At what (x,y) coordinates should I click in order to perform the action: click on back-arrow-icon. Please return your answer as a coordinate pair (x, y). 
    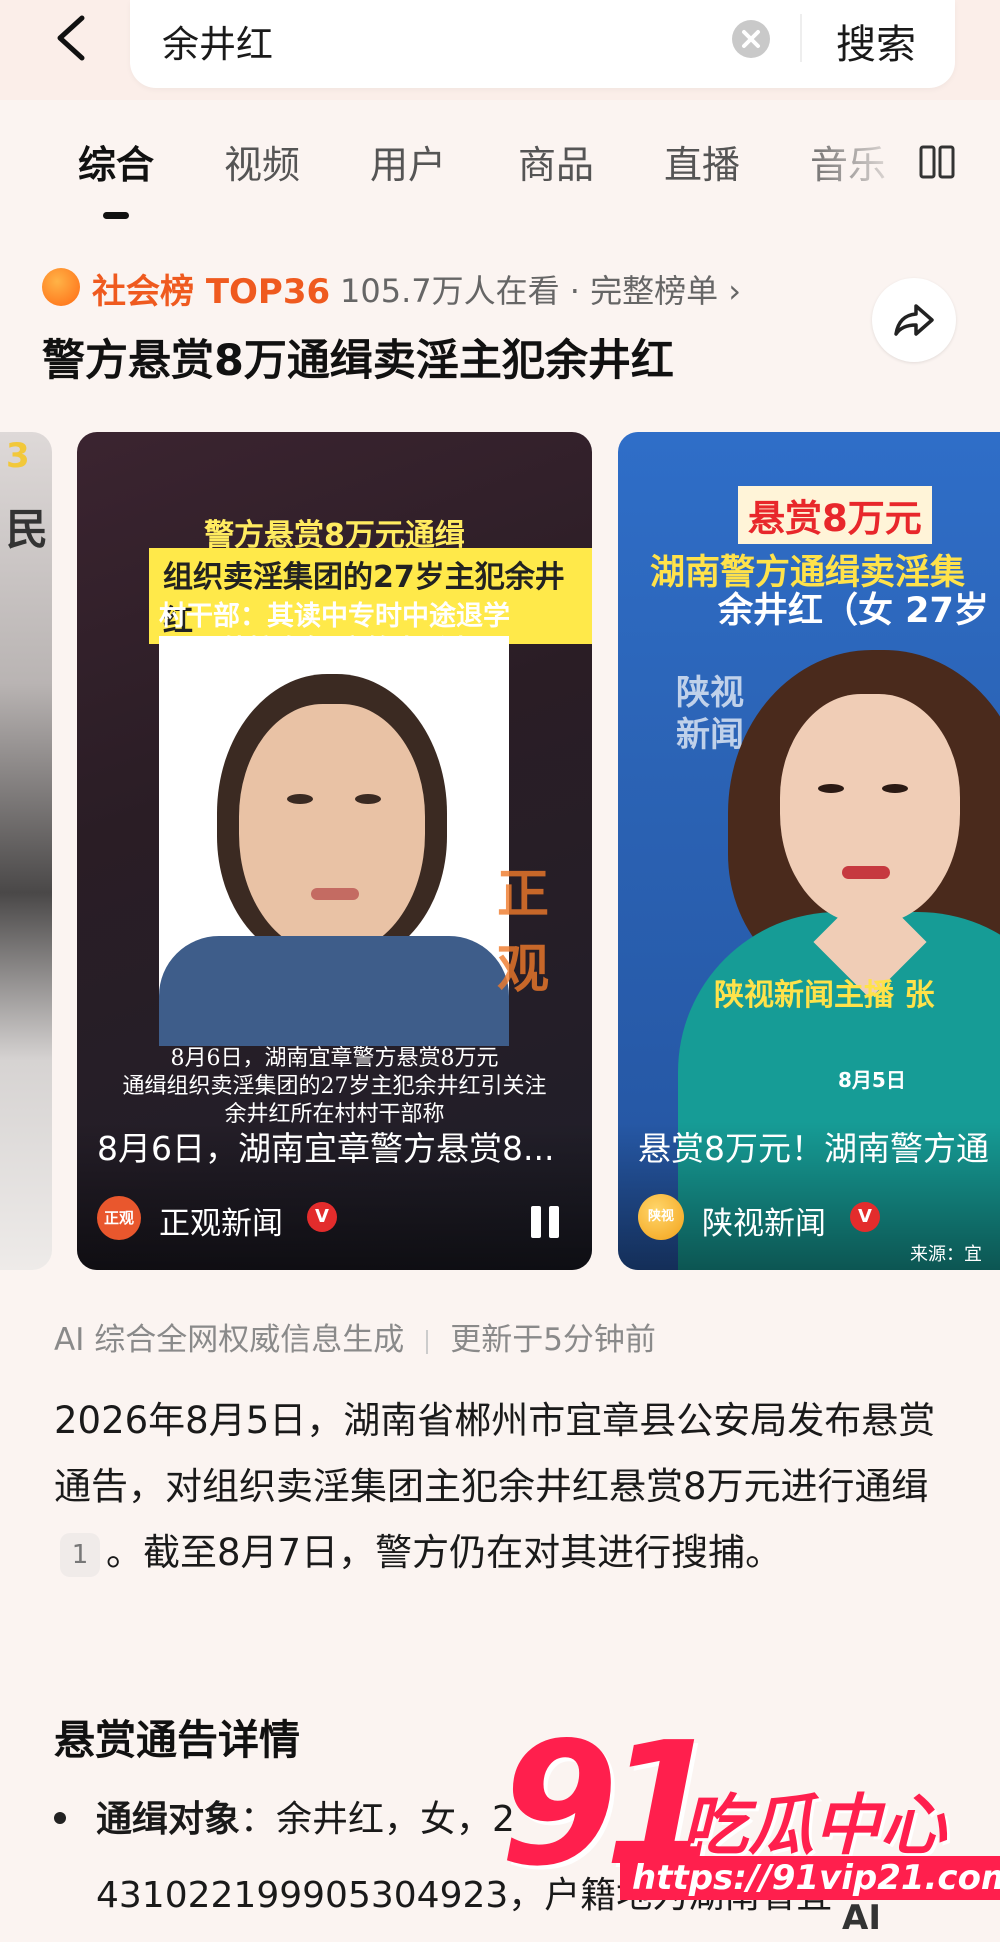
    Looking at the image, I should click on (71, 38).